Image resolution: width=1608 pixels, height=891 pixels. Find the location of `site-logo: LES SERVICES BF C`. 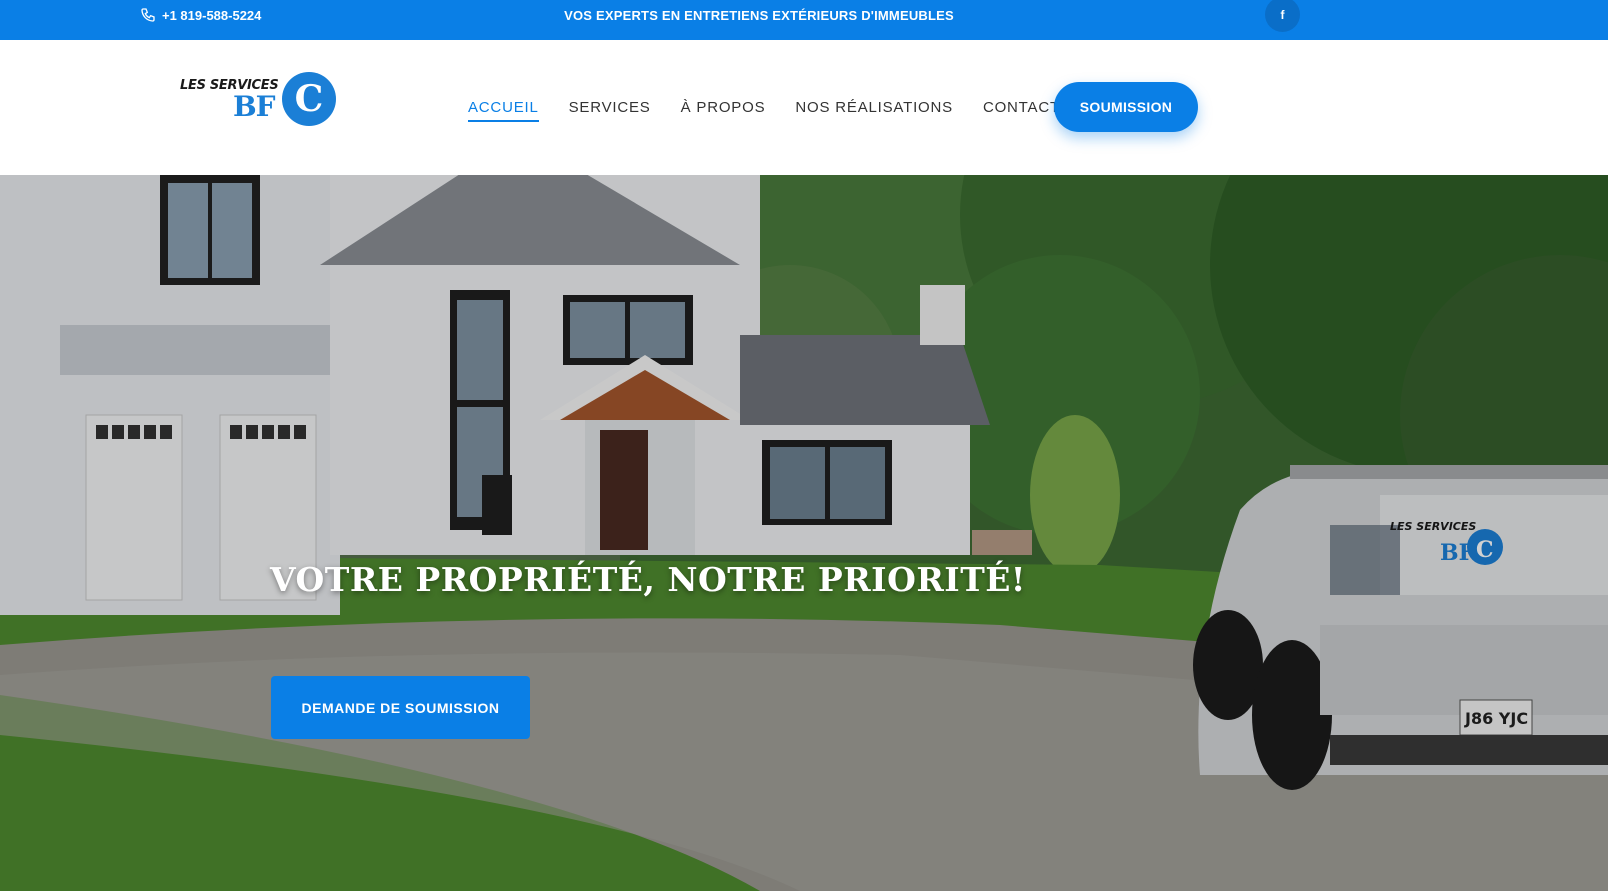

site-logo: LES SERVICES BF C is located at coordinates (258, 102).